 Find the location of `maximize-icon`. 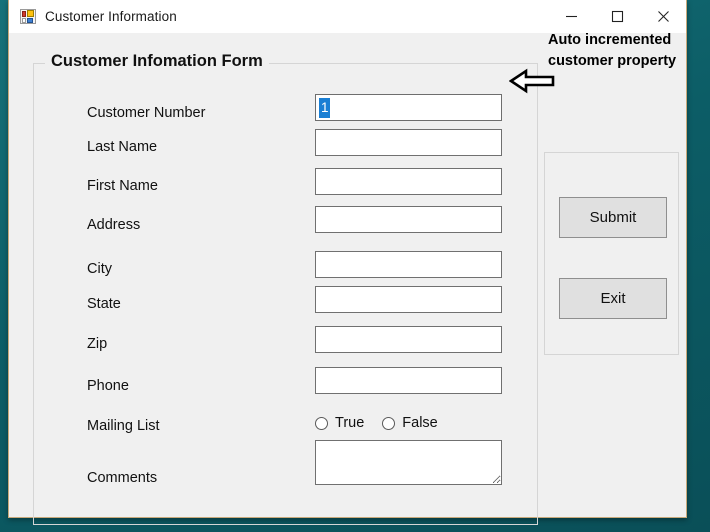

maximize-icon is located at coordinates (617, 16).